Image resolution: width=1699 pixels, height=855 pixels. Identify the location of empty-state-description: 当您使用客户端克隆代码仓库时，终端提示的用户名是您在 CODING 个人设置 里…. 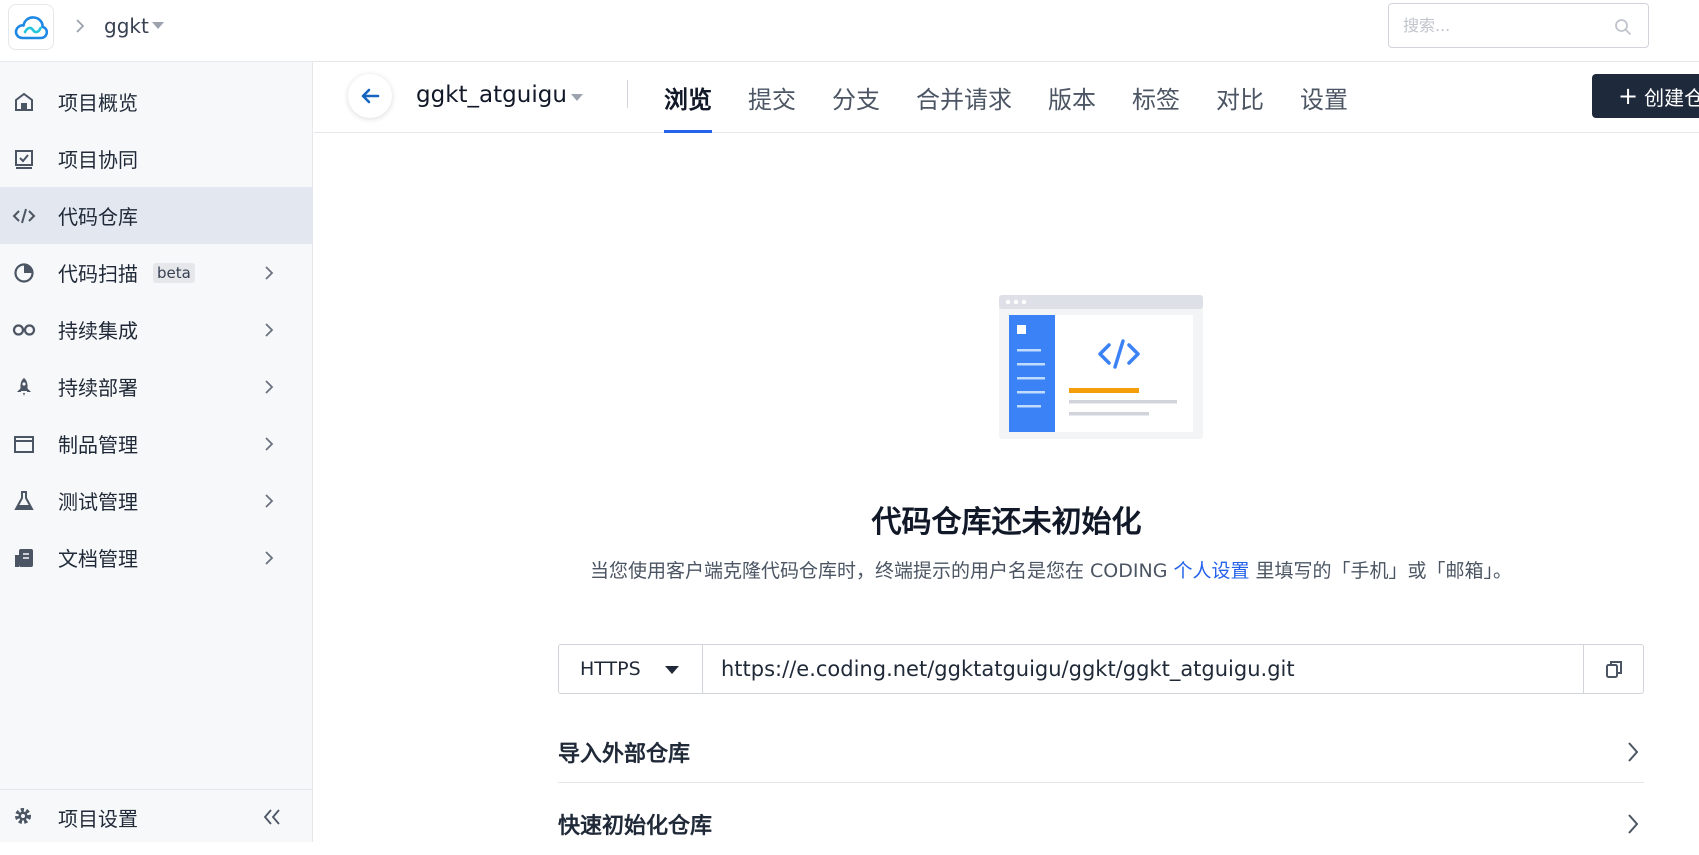
(1051, 569).